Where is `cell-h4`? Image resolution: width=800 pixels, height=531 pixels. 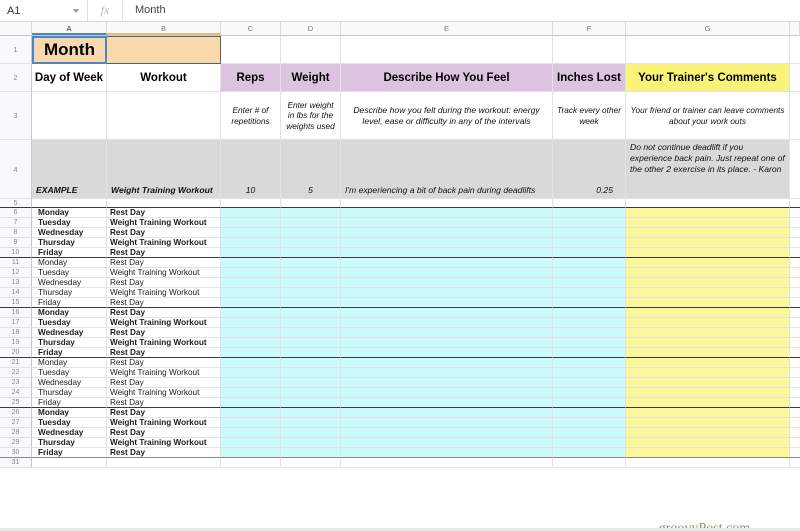
cell-h4 is located at coordinates (795, 169).